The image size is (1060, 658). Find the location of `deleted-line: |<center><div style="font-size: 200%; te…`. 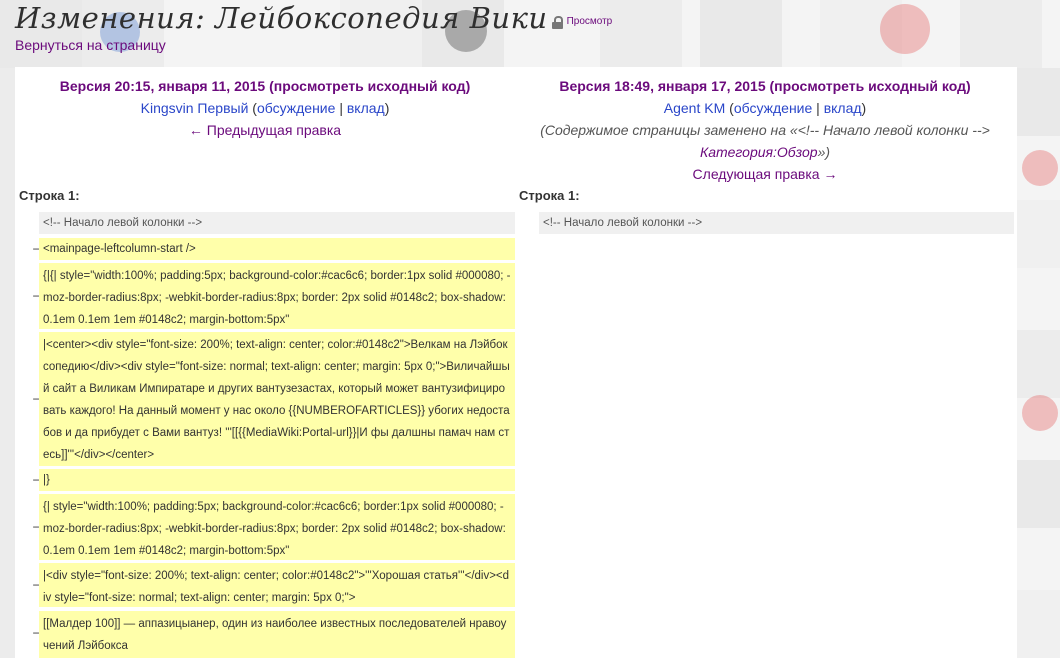

deleted-line: |<center><div style="font-size: 200%; te… is located at coordinates (277, 399).